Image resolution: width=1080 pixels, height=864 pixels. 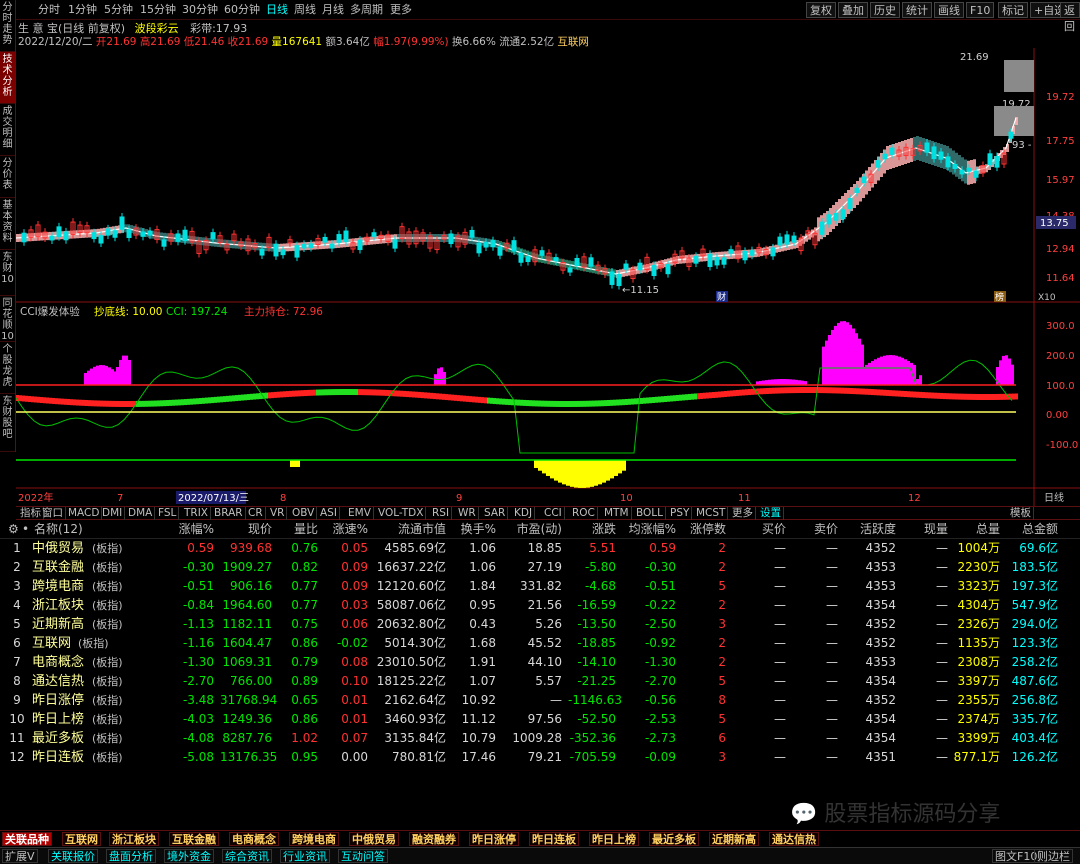 What do you see at coordinates (345, 529) in the screenshot?
I see `col-spd: 涨速%` at bounding box center [345, 529].